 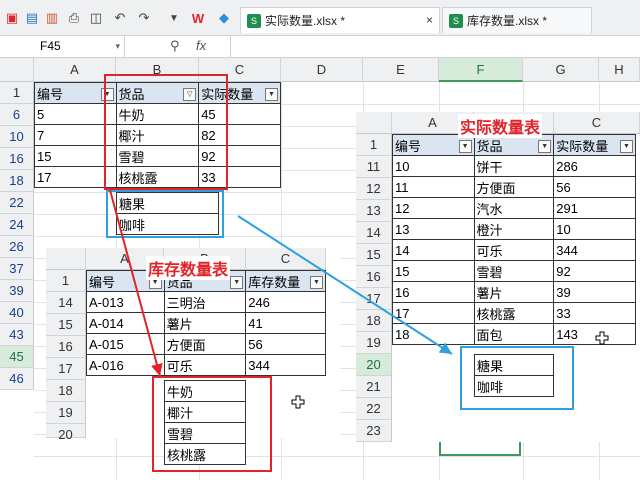 What do you see at coordinates (136, 283) in the screenshot?
I see `red-arrow` at bounding box center [136, 283].